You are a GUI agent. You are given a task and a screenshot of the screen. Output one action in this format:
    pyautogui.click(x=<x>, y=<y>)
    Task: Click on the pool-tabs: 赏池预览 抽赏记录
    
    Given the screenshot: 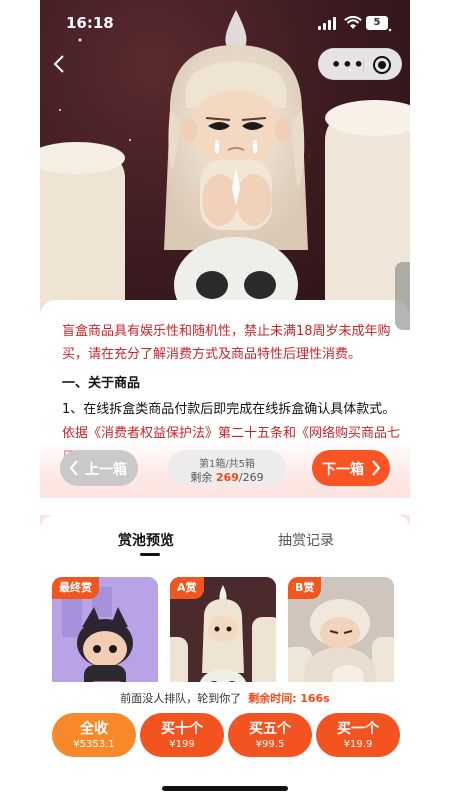 What is the action you would take?
    pyautogui.click(x=225, y=540)
    